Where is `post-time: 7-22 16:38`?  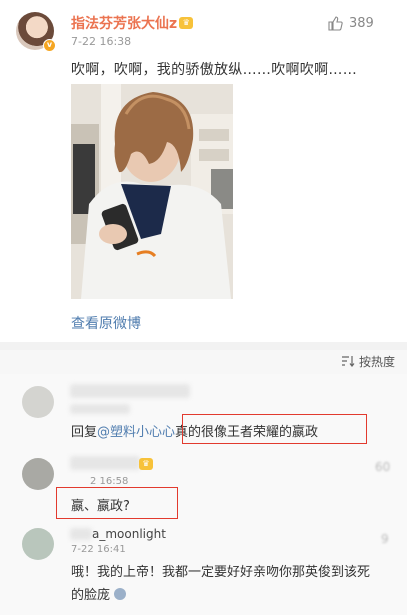
post-time: 7-22 16:38 is located at coordinates (101, 41).